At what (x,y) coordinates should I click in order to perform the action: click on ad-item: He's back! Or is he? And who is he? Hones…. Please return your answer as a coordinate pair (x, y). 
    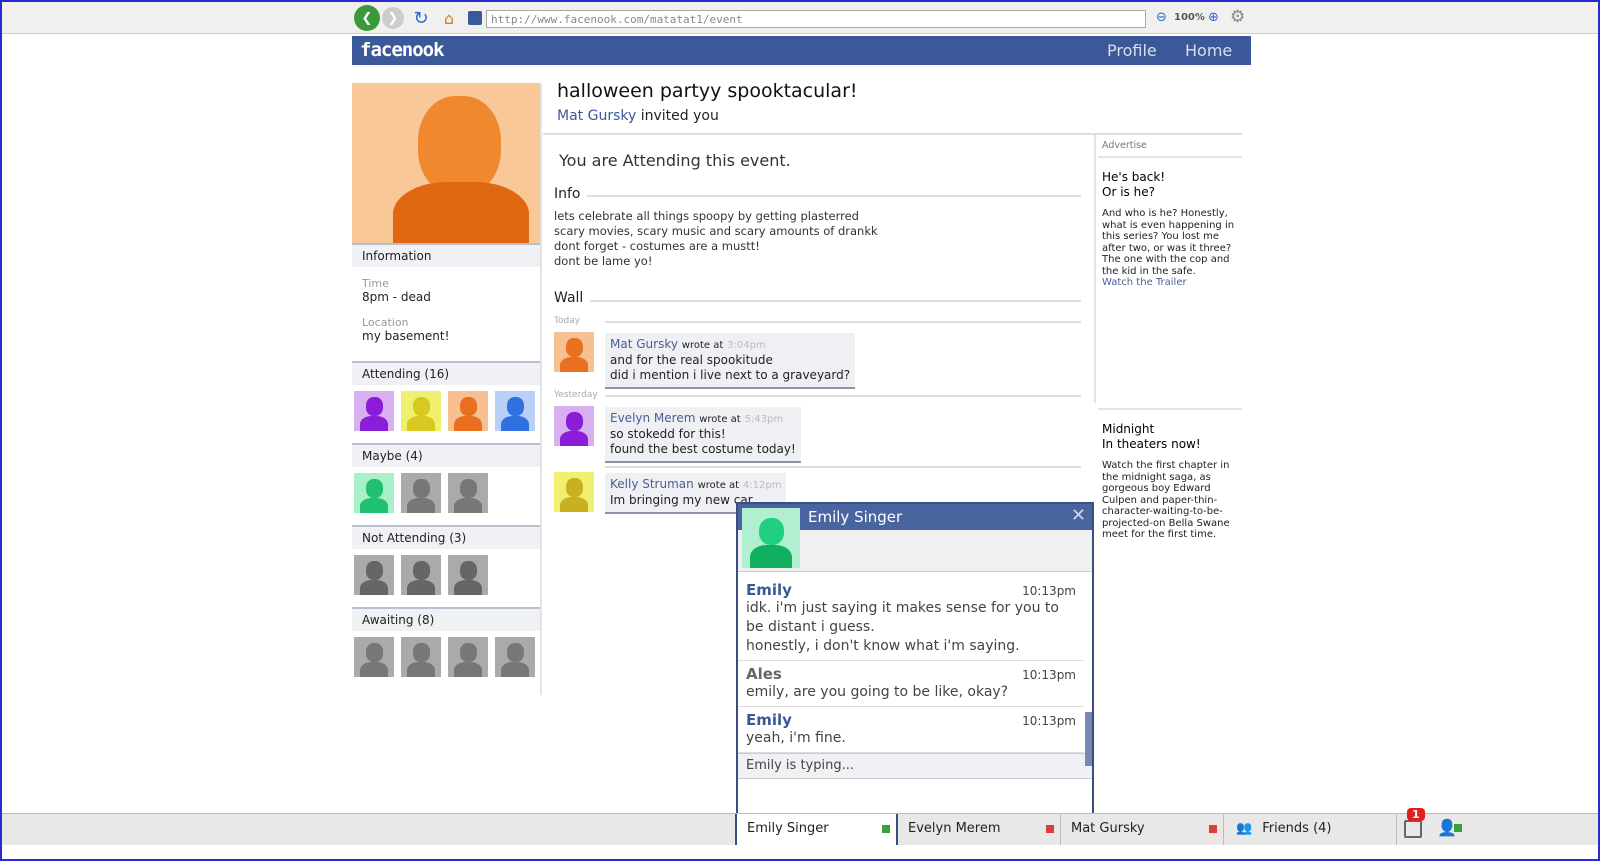
    Looking at the image, I should click on (1170, 284).